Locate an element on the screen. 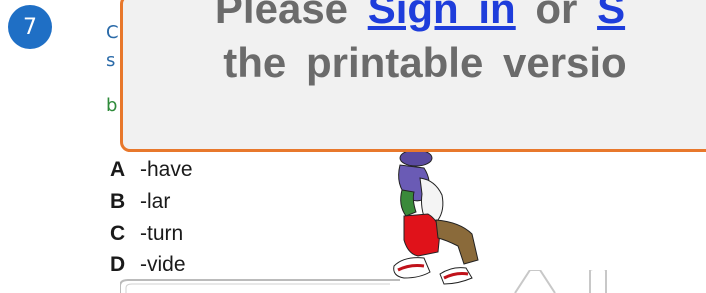 This screenshot has width=706, height=293. option-text: -lar is located at coordinates (155, 201).